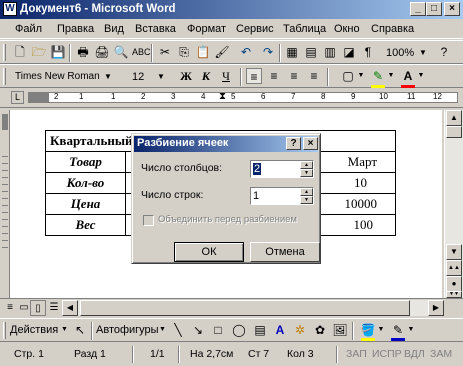 The image size is (463, 366). Describe the element at coordinates (245, 308) in the screenshot. I see `horizontal-scroll-thumb` at that location.